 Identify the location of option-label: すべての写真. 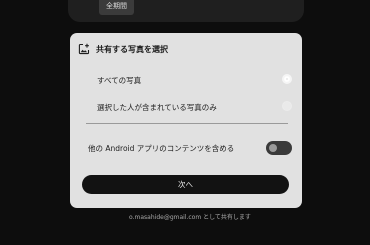
(119, 80).